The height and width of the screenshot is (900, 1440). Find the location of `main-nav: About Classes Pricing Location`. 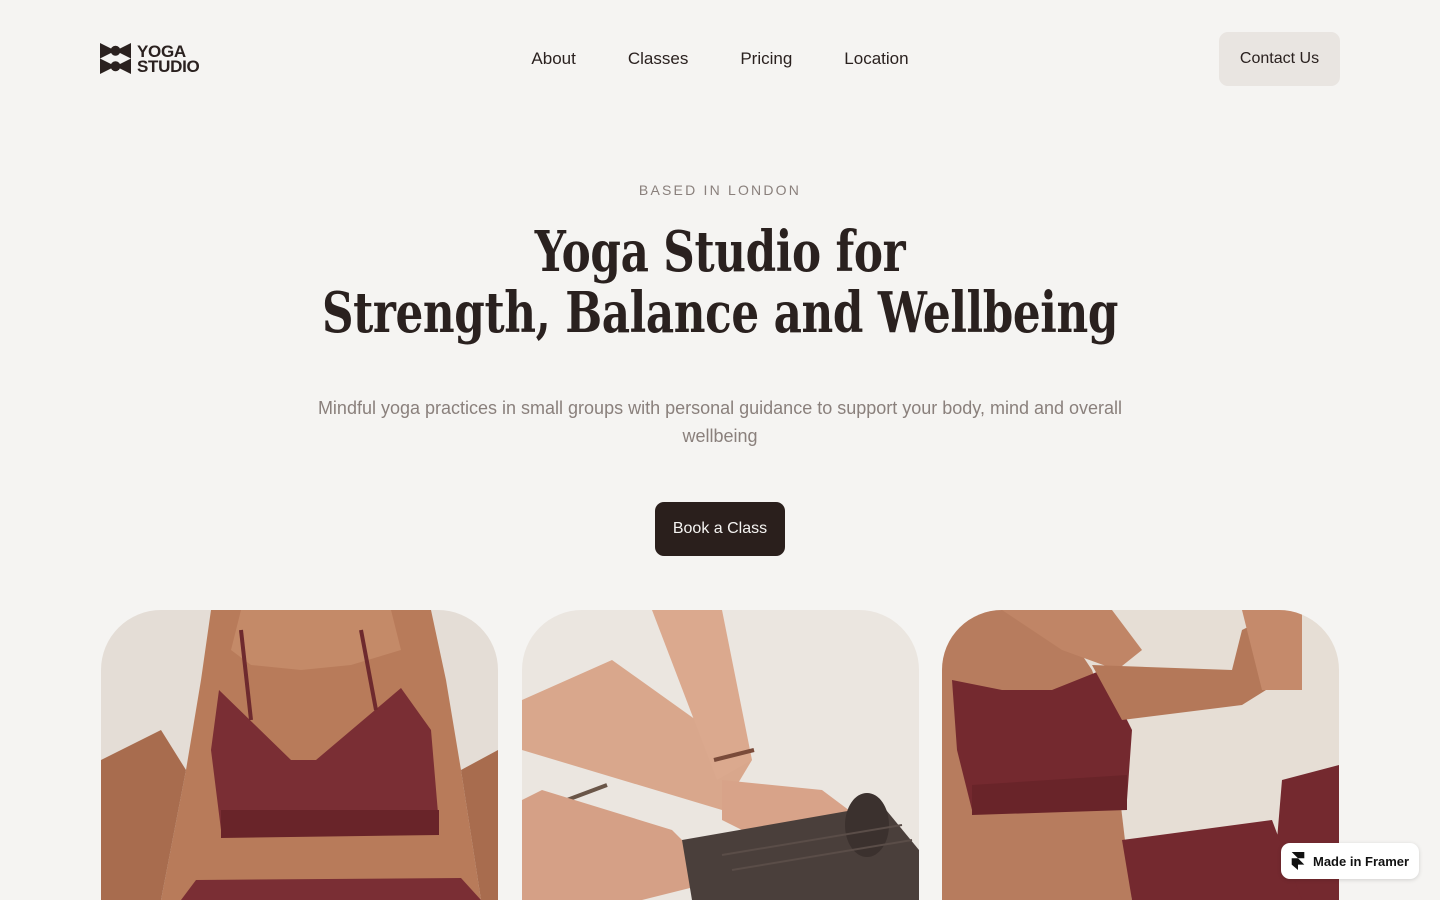

main-nav: About Classes Pricing Location is located at coordinates (720, 59).